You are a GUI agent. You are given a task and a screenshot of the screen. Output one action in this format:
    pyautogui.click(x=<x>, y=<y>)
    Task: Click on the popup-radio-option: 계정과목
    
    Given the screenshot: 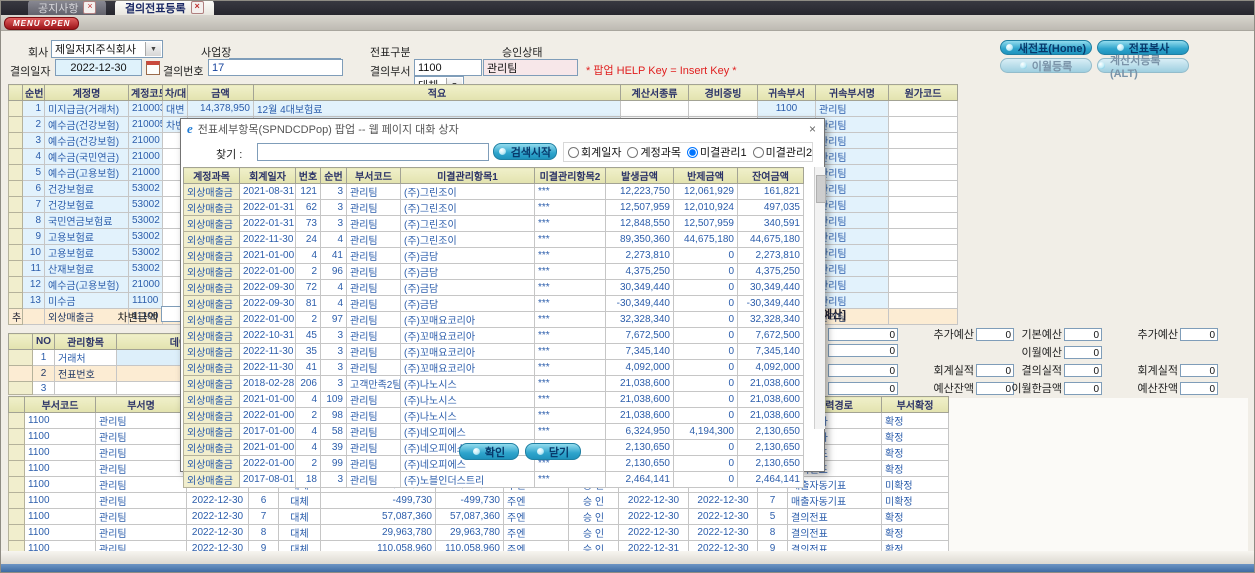 What is the action you would take?
    pyautogui.click(x=654, y=152)
    